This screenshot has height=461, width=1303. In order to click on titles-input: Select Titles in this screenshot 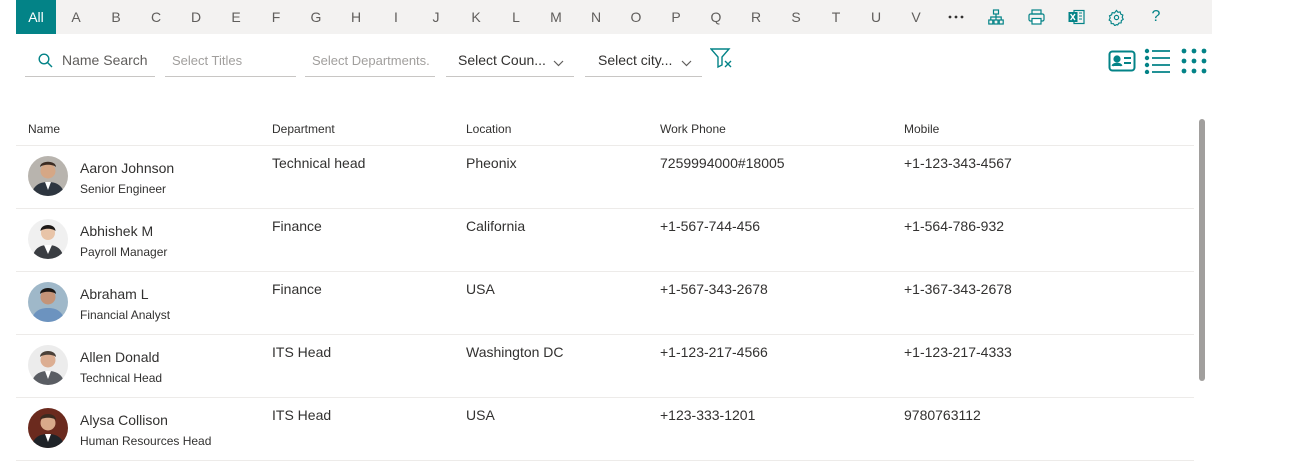, I will do `click(207, 60)`.